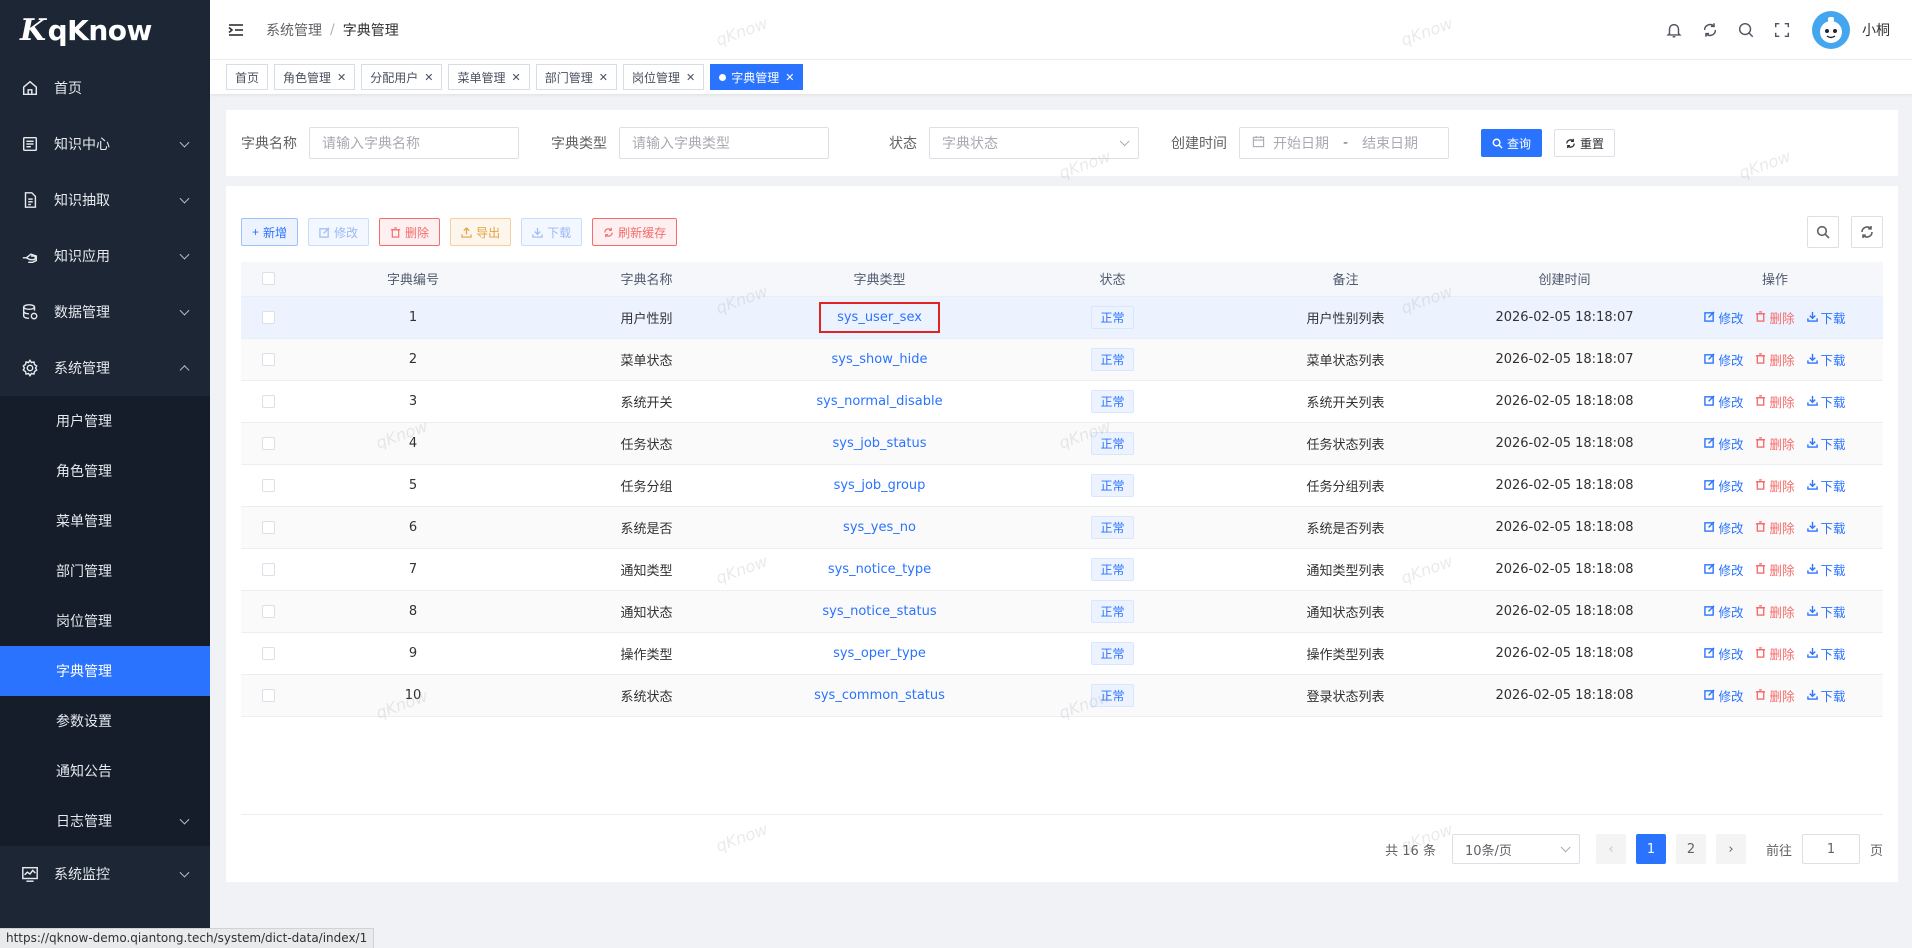  What do you see at coordinates (1515, 849) in the screenshot?
I see `page-size-select: 10条/页` at bounding box center [1515, 849].